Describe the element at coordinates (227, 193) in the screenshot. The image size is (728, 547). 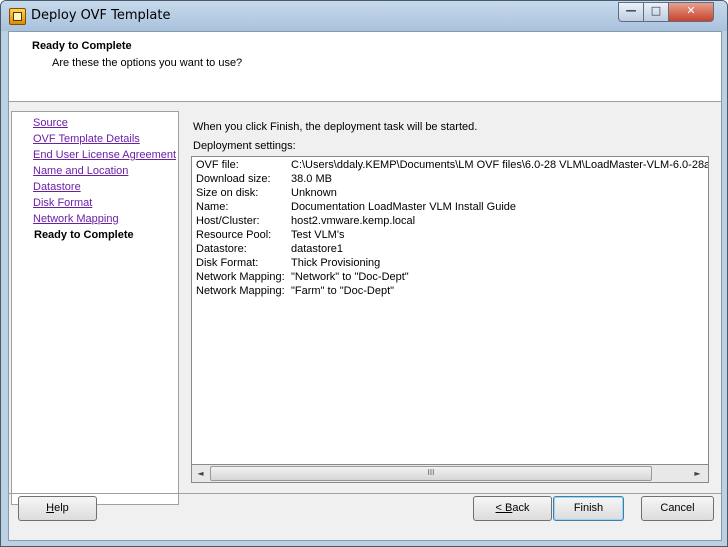
I see `setting-key: Size on disk:` at that location.